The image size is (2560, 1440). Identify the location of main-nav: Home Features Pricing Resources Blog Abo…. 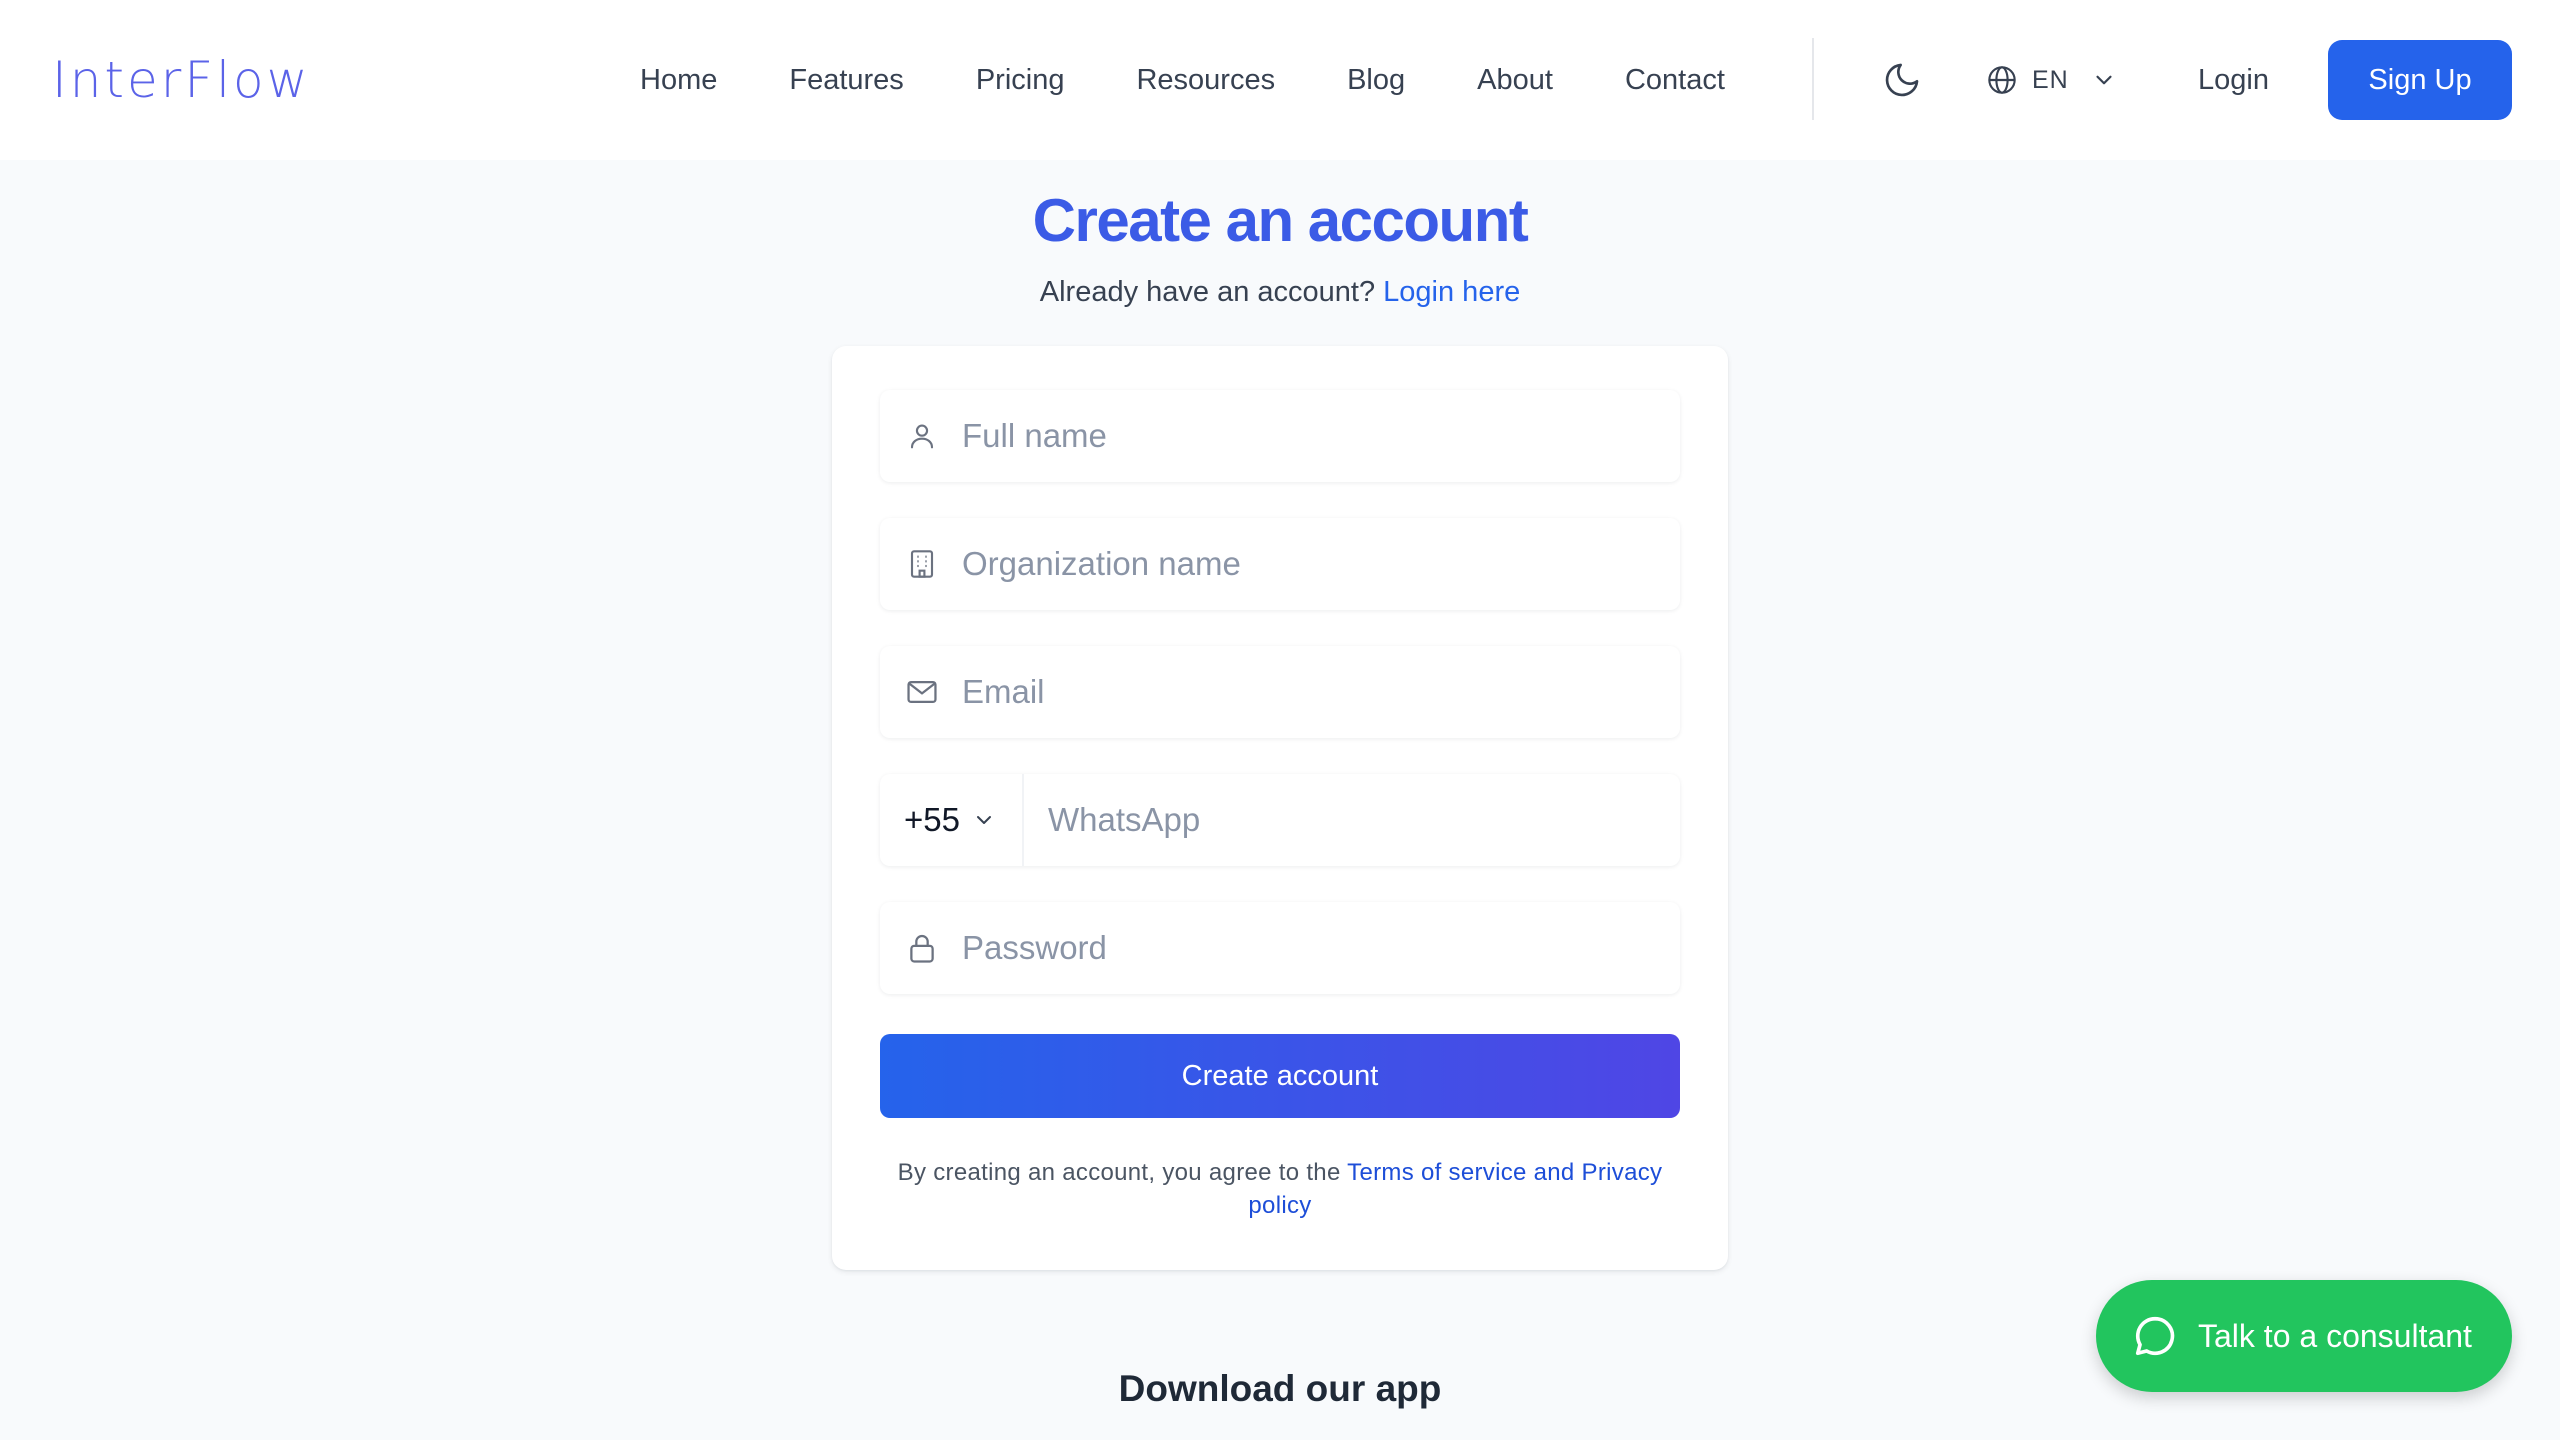
(1182, 80).